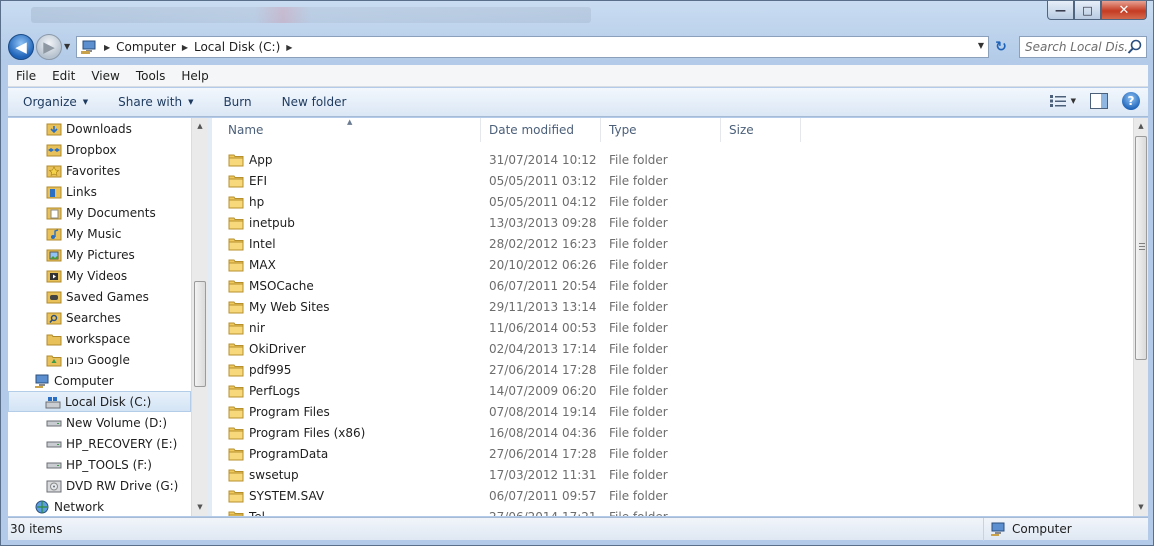 This screenshot has height=546, width=1154. I want to click on file-name-cell: Tel, so click(346, 513).